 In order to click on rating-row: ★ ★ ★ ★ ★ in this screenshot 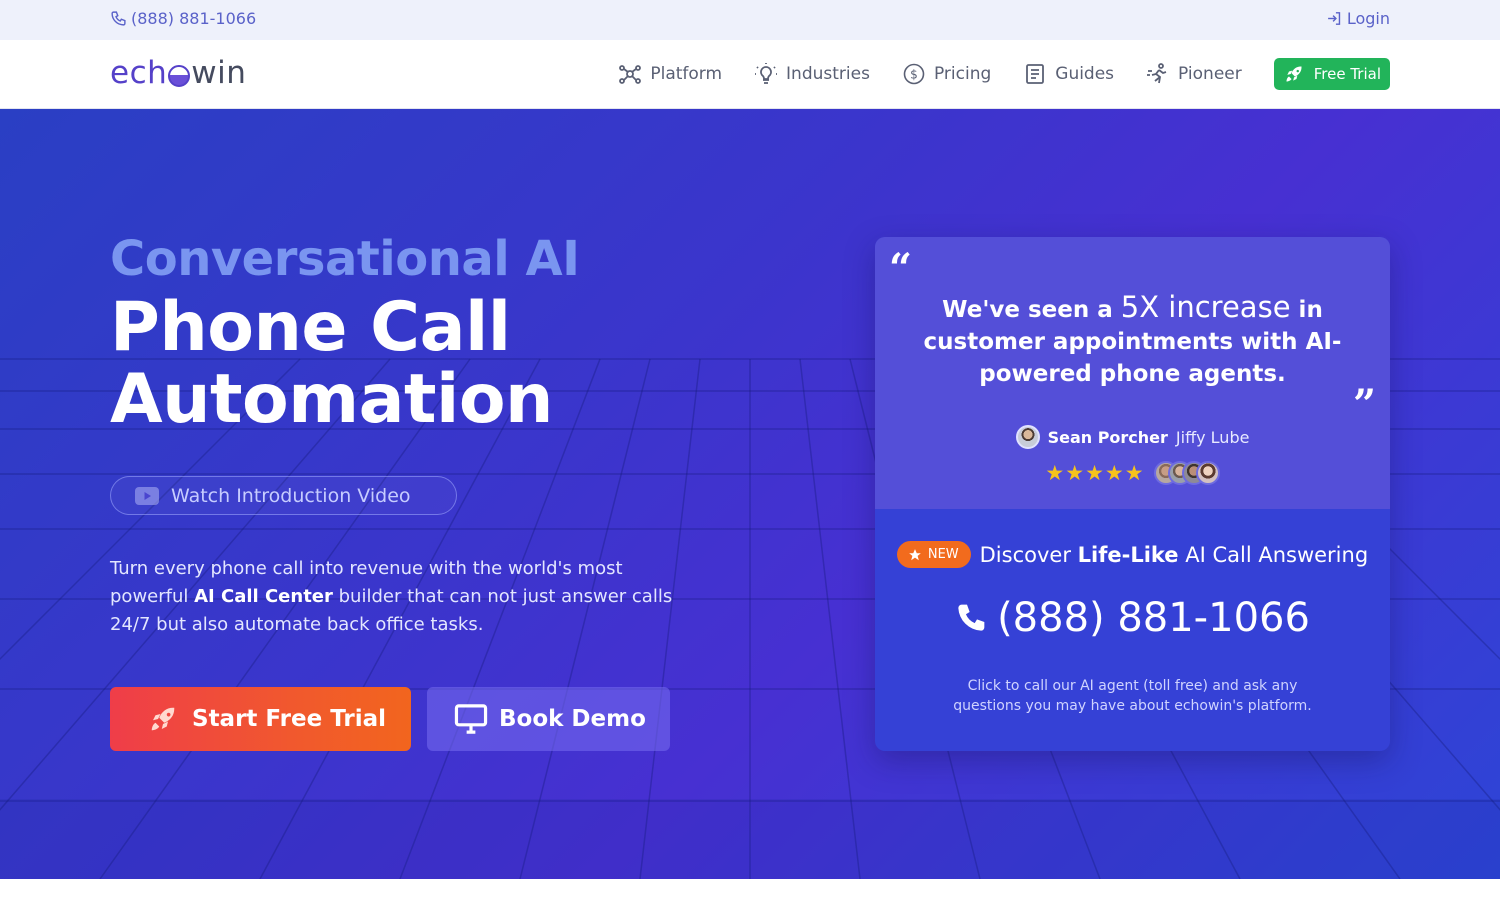, I will do `click(1132, 473)`.